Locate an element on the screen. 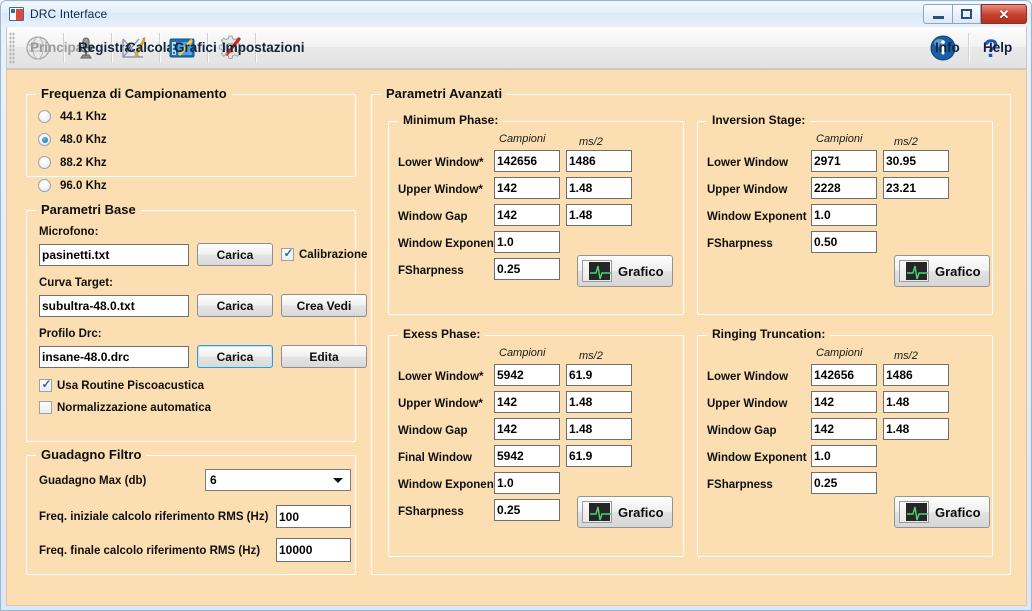  graph-button-label-is: Grafico is located at coordinates (958, 271).